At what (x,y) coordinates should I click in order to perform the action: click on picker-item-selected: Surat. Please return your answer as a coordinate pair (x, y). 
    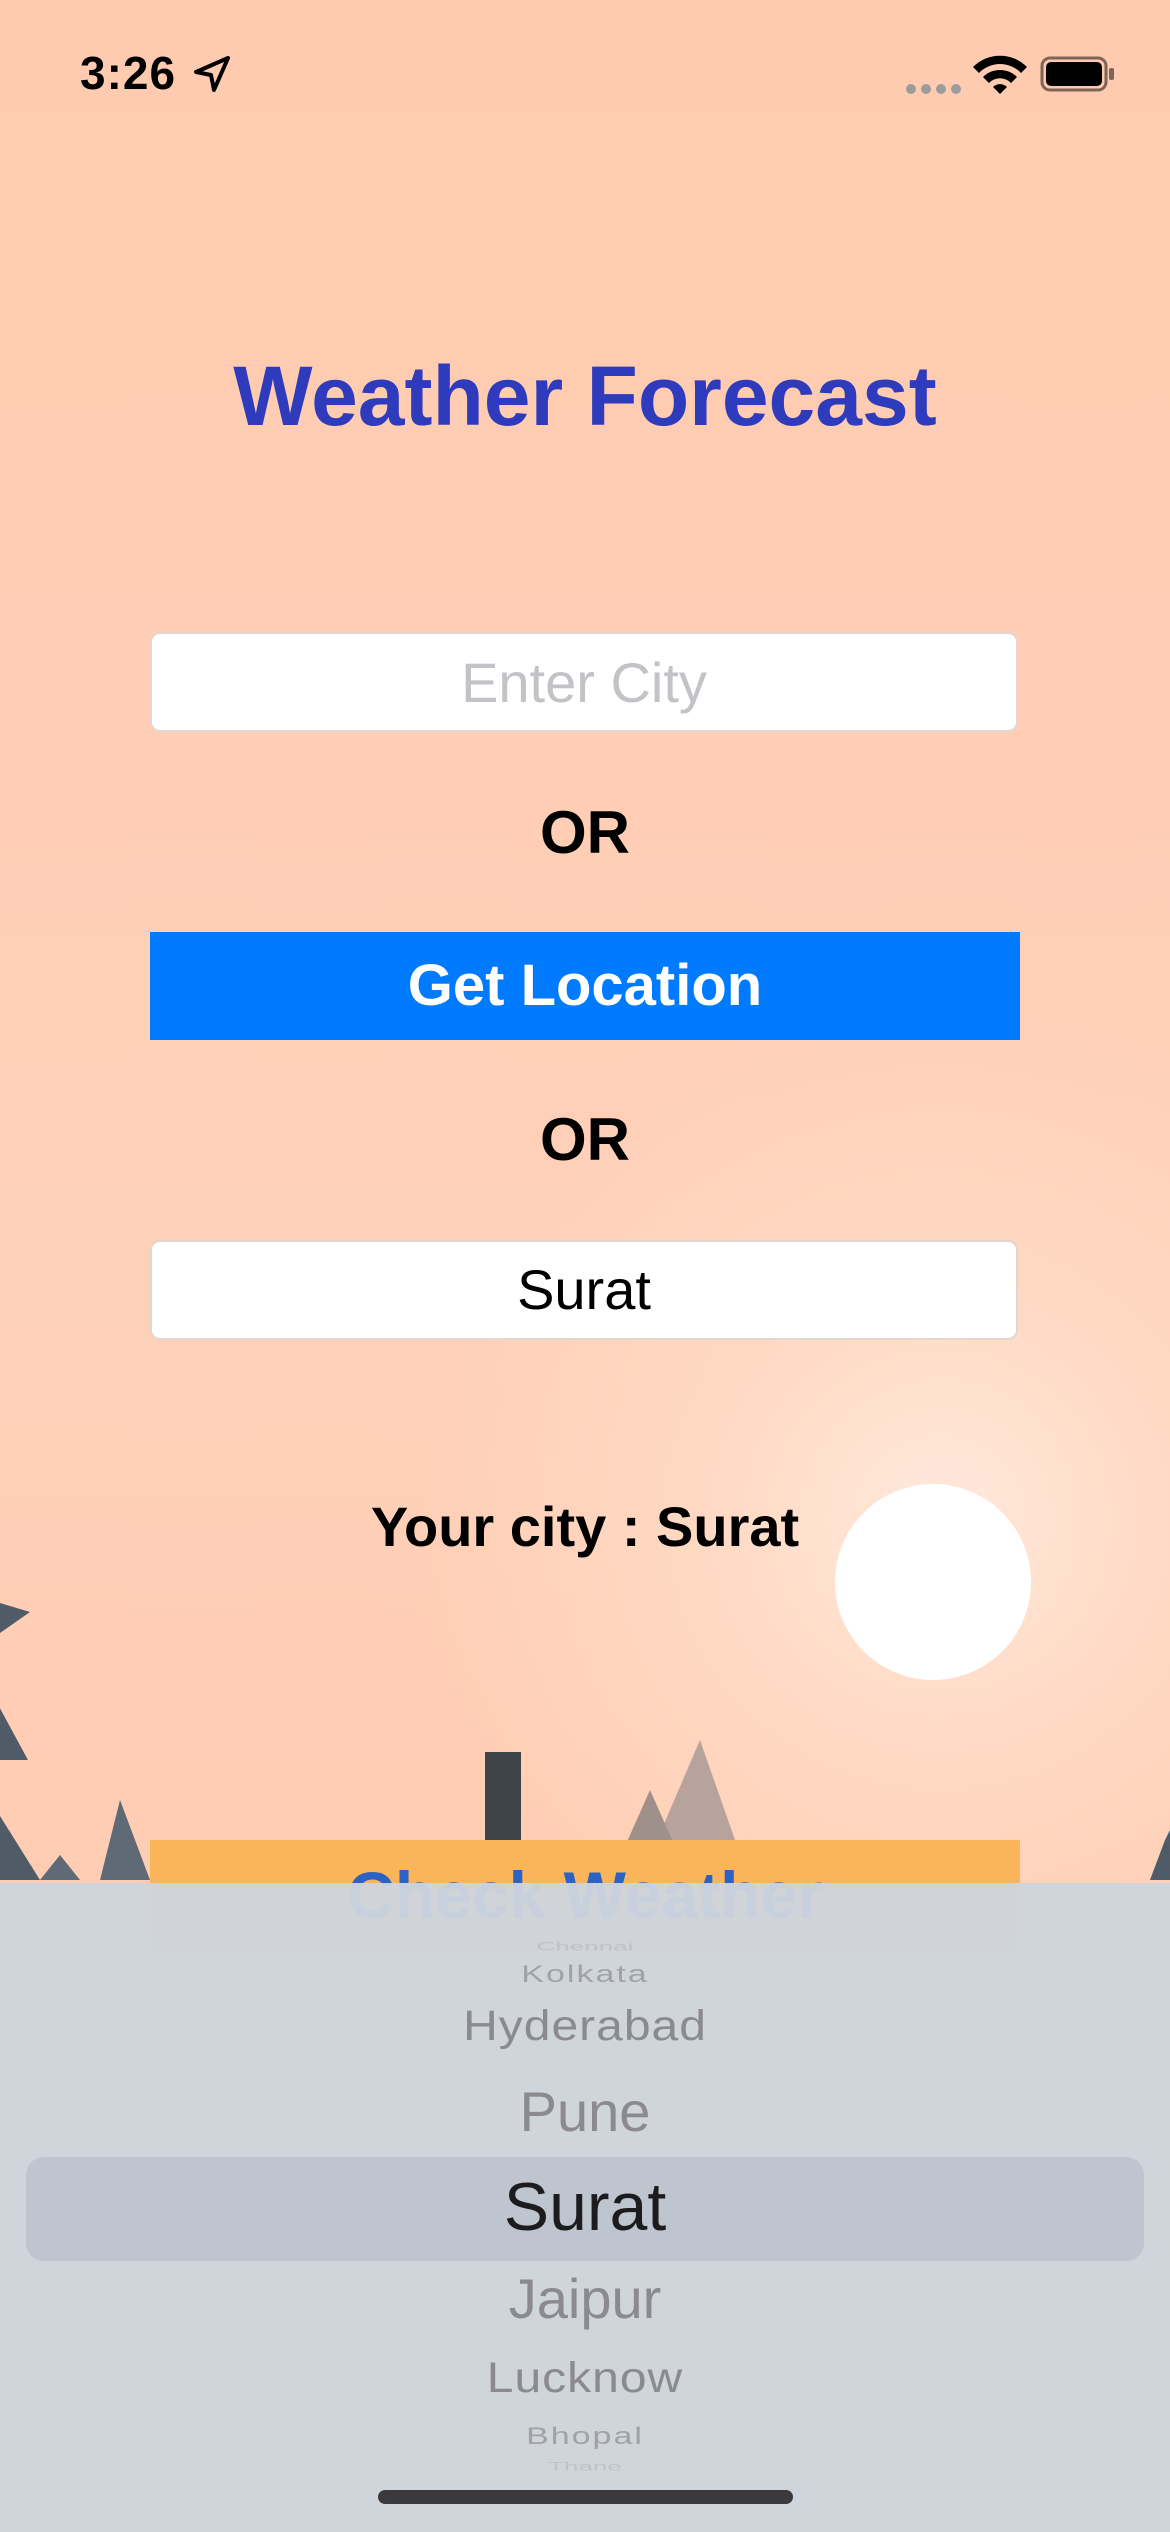
    Looking at the image, I should click on (585, 2207).